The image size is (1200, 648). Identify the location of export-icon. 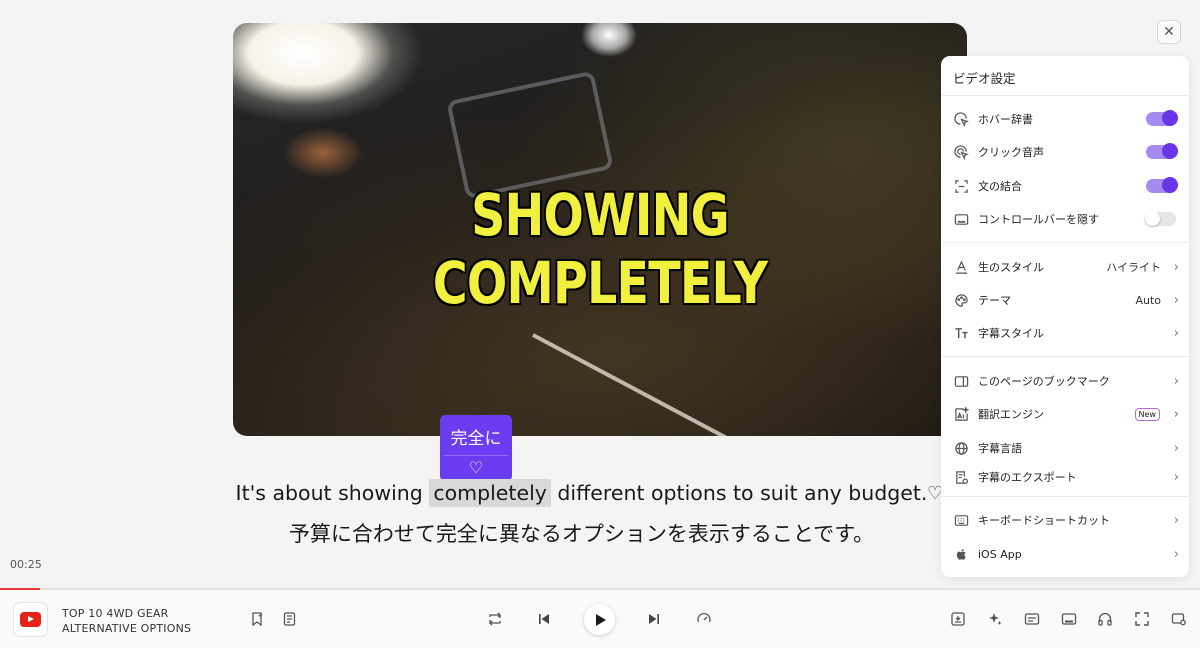
(961, 477).